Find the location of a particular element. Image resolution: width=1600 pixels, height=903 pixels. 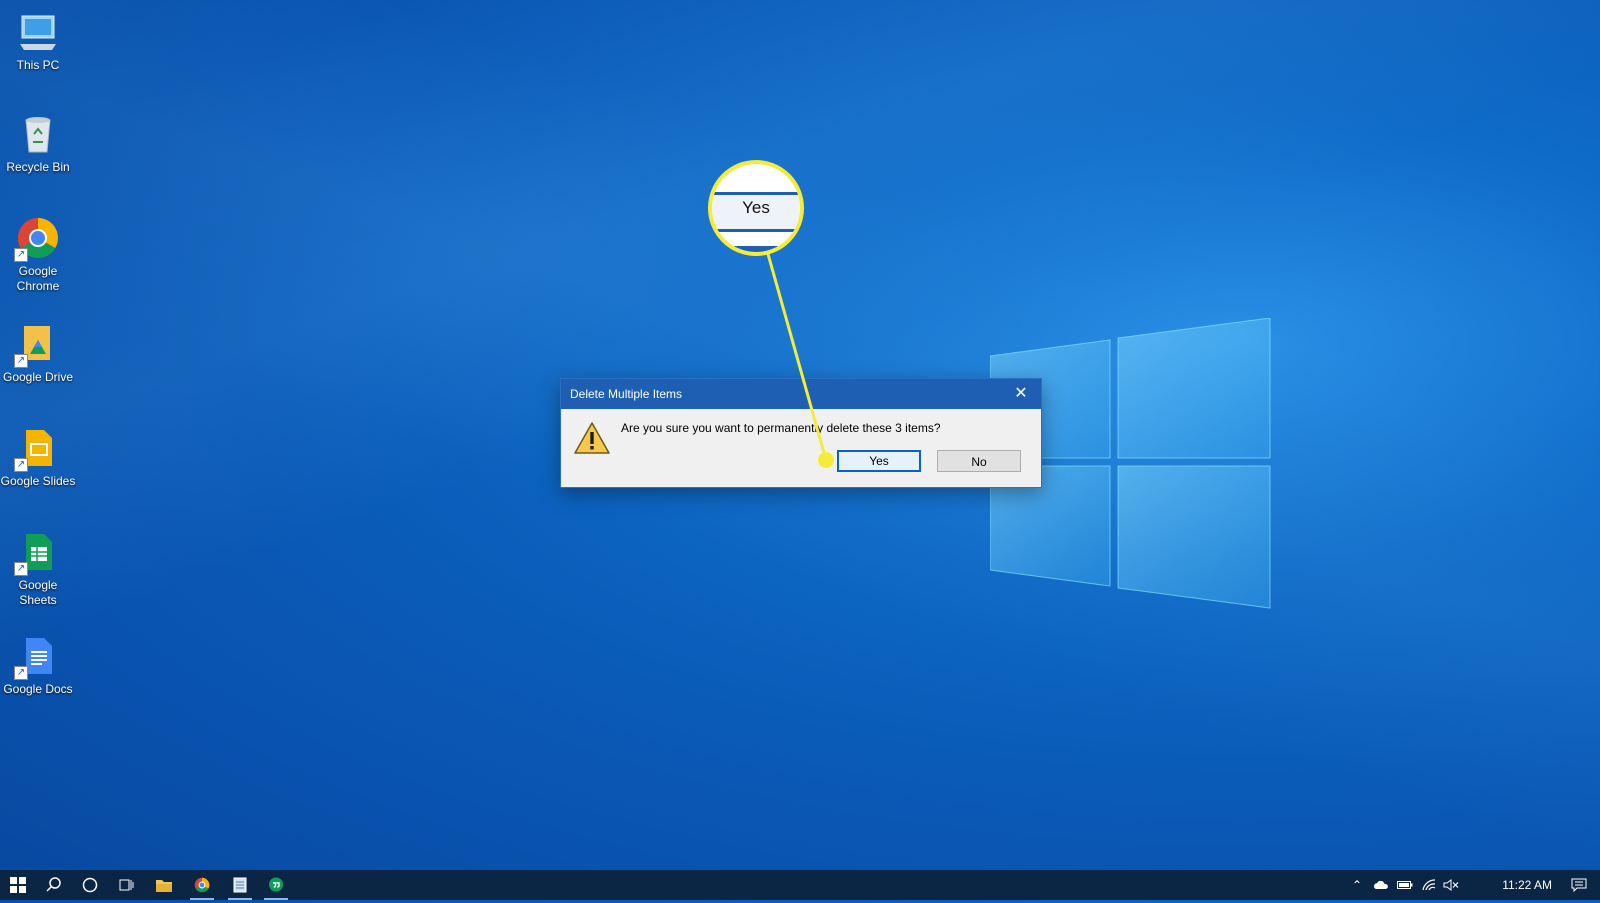

notification-center-icon is located at coordinates (1579, 885).